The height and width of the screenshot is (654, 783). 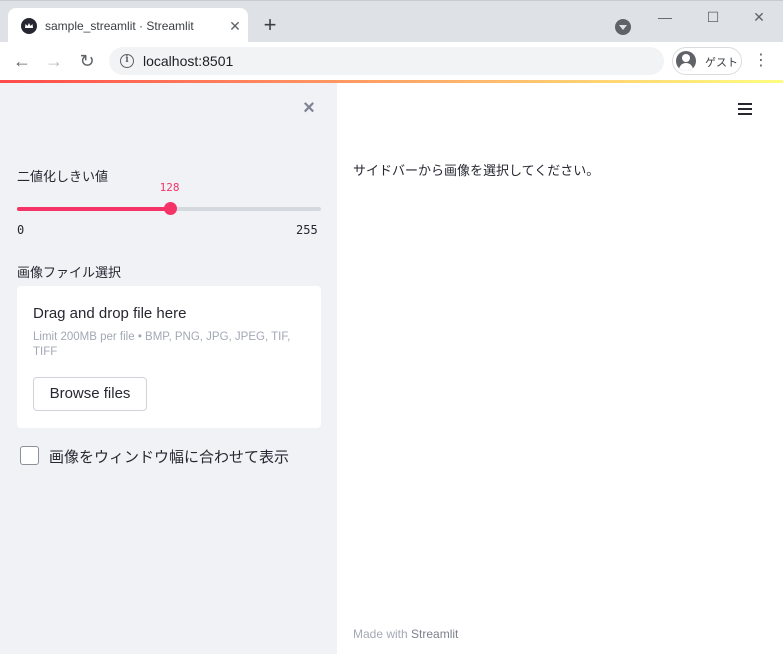 I want to click on slider-fill, so click(x=93, y=209).